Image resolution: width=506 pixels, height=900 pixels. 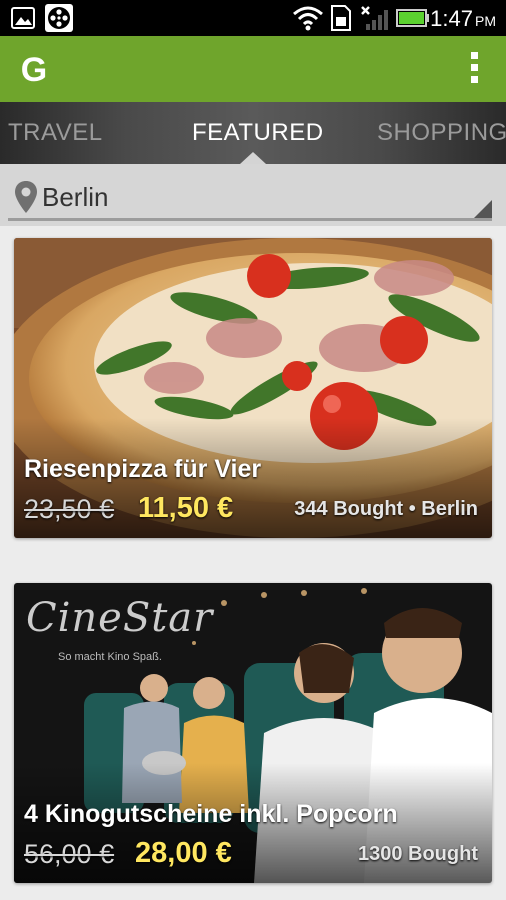 What do you see at coordinates (253, 18) in the screenshot?
I see `status-bar: 1:47 PM` at bounding box center [253, 18].